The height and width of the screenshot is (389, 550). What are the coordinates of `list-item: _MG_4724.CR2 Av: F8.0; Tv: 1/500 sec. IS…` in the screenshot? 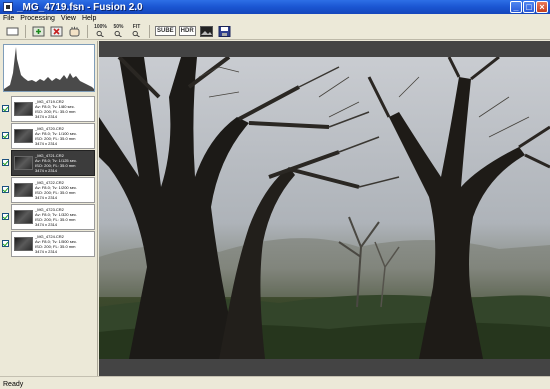 It's located at (48, 243).